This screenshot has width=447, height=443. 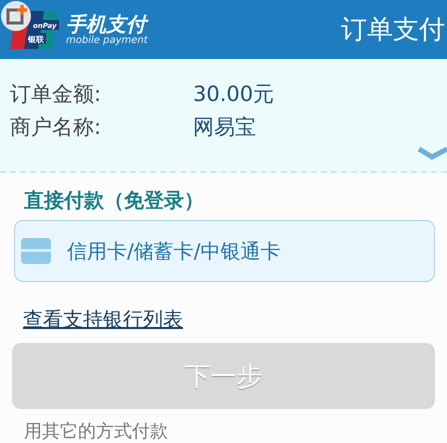 What do you see at coordinates (16, 16) in the screenshot?
I see `screenshot-icon` at bounding box center [16, 16].